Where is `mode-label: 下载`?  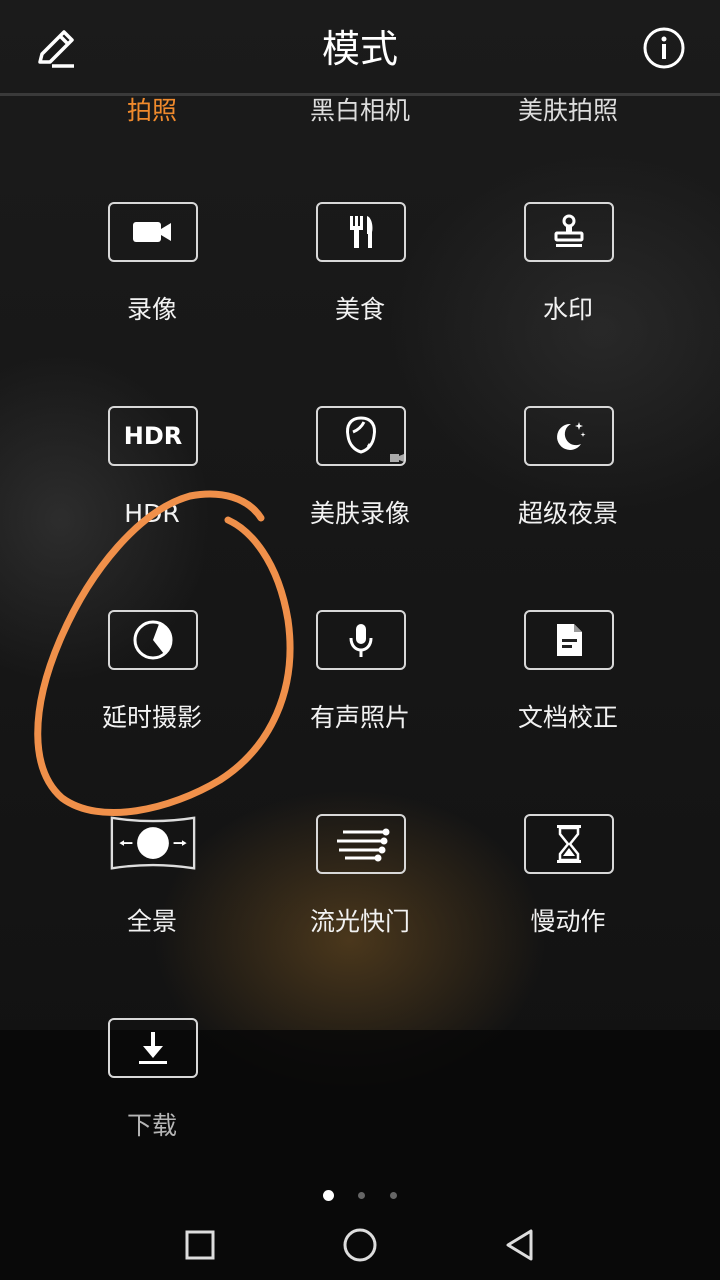 mode-label: 下载 is located at coordinates (151, 1125).